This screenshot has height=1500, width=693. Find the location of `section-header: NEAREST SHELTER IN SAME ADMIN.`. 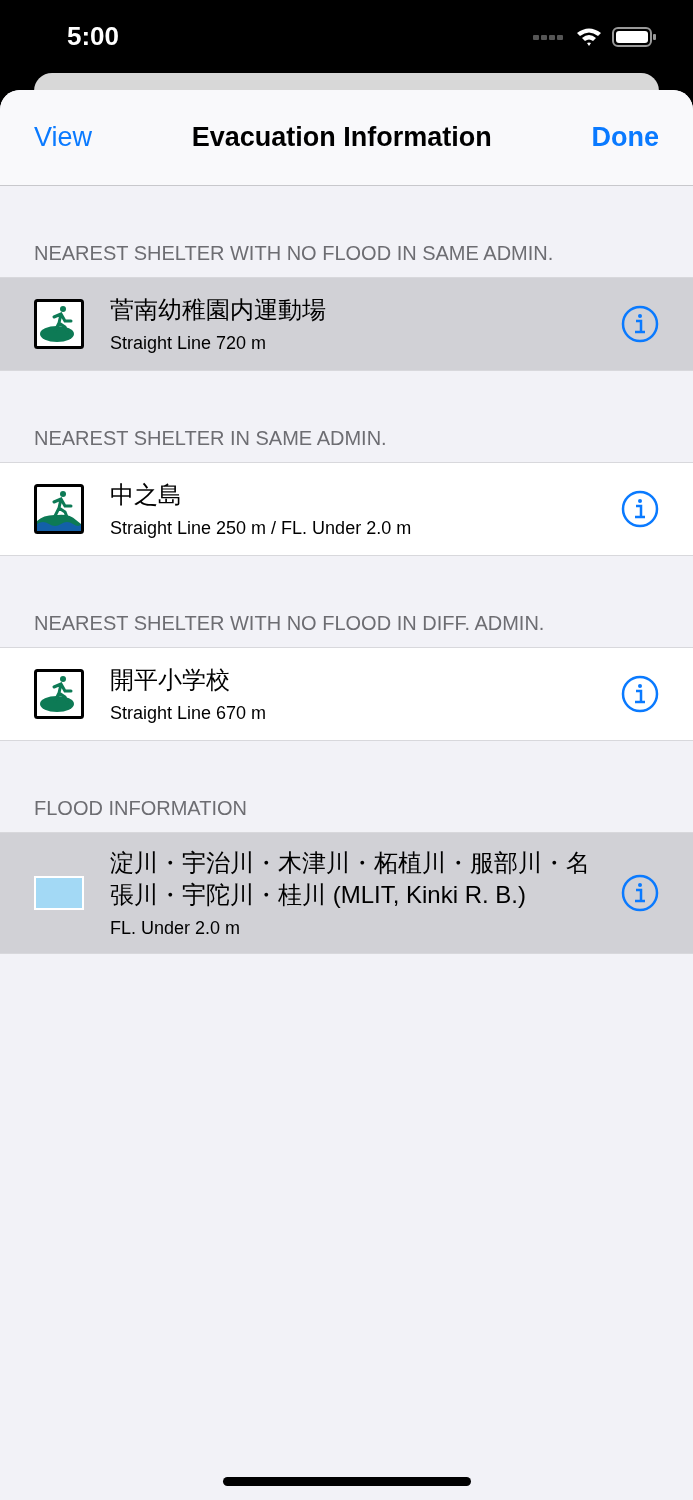

section-header: NEAREST SHELTER IN SAME ADMIN. is located at coordinates (210, 438).